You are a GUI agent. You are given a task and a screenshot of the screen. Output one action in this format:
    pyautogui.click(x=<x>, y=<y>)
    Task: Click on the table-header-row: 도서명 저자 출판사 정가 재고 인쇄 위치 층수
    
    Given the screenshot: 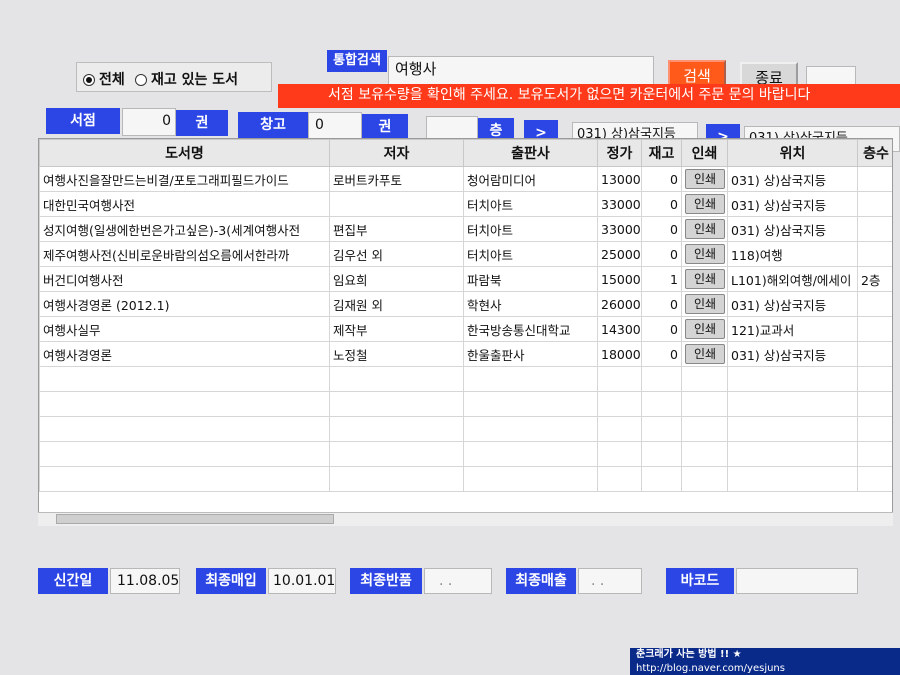 What is the action you would take?
    pyautogui.click(x=465, y=153)
    